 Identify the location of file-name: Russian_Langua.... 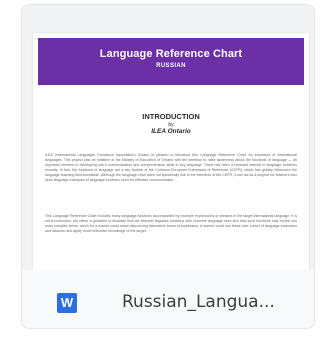
(212, 302).